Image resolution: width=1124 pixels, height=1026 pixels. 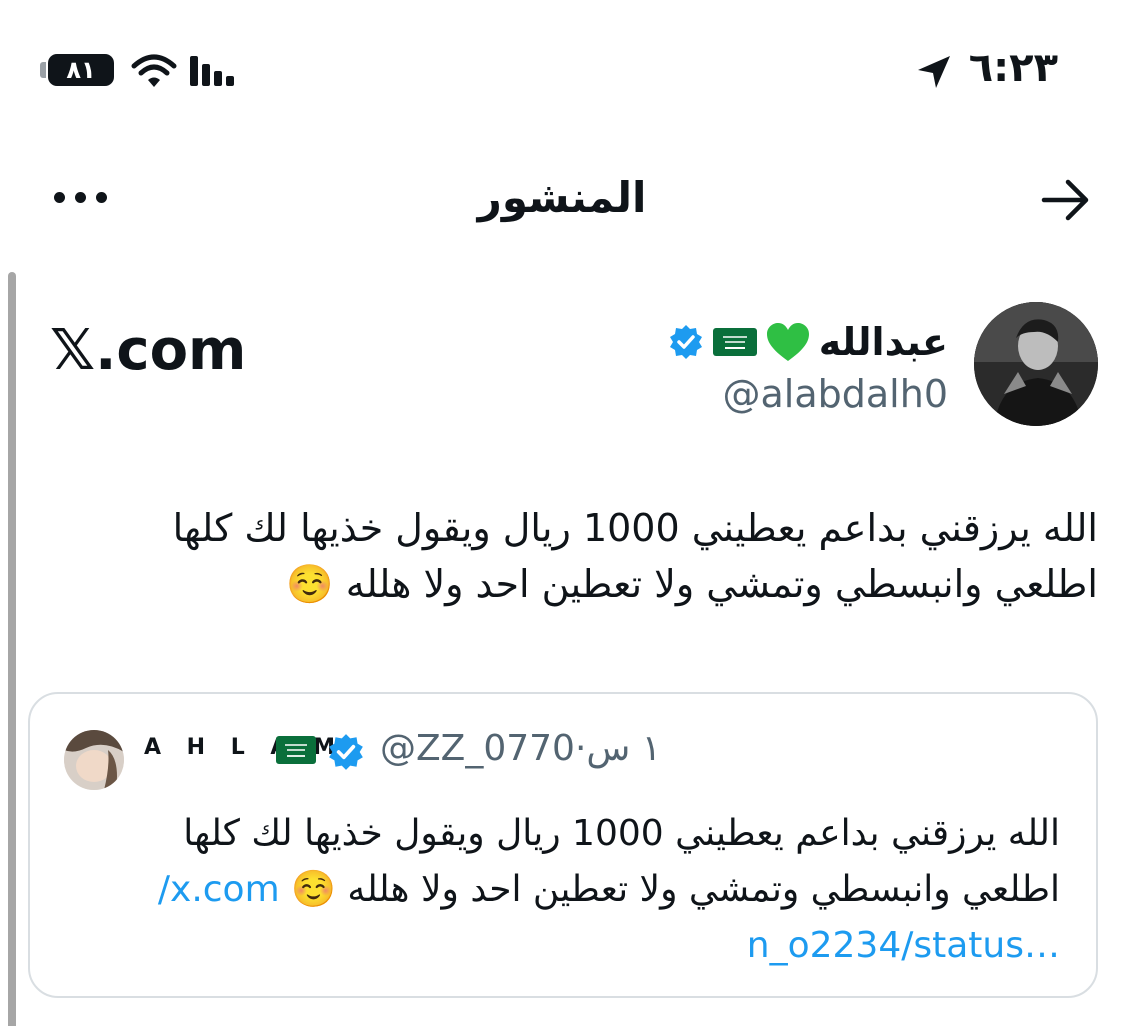 I want to click on location-arrow-icon, so click(x=934, y=72).